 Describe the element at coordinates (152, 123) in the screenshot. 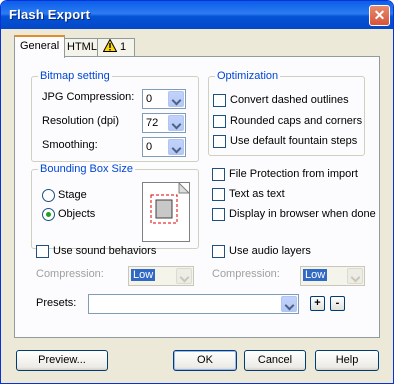

I see `resolution-value: 72` at that location.